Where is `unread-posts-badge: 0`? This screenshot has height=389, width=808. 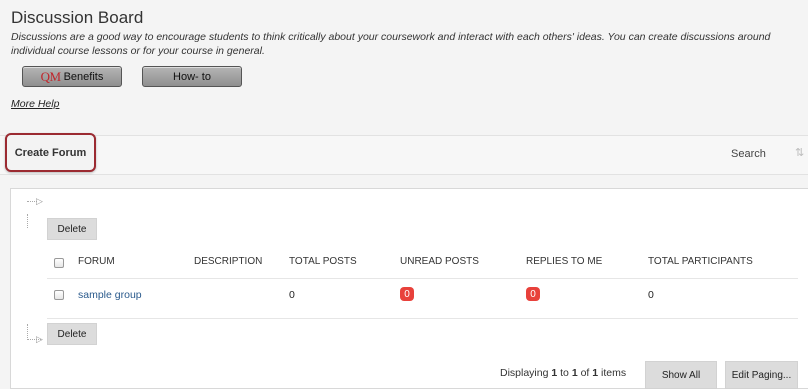
unread-posts-badge: 0 is located at coordinates (407, 294).